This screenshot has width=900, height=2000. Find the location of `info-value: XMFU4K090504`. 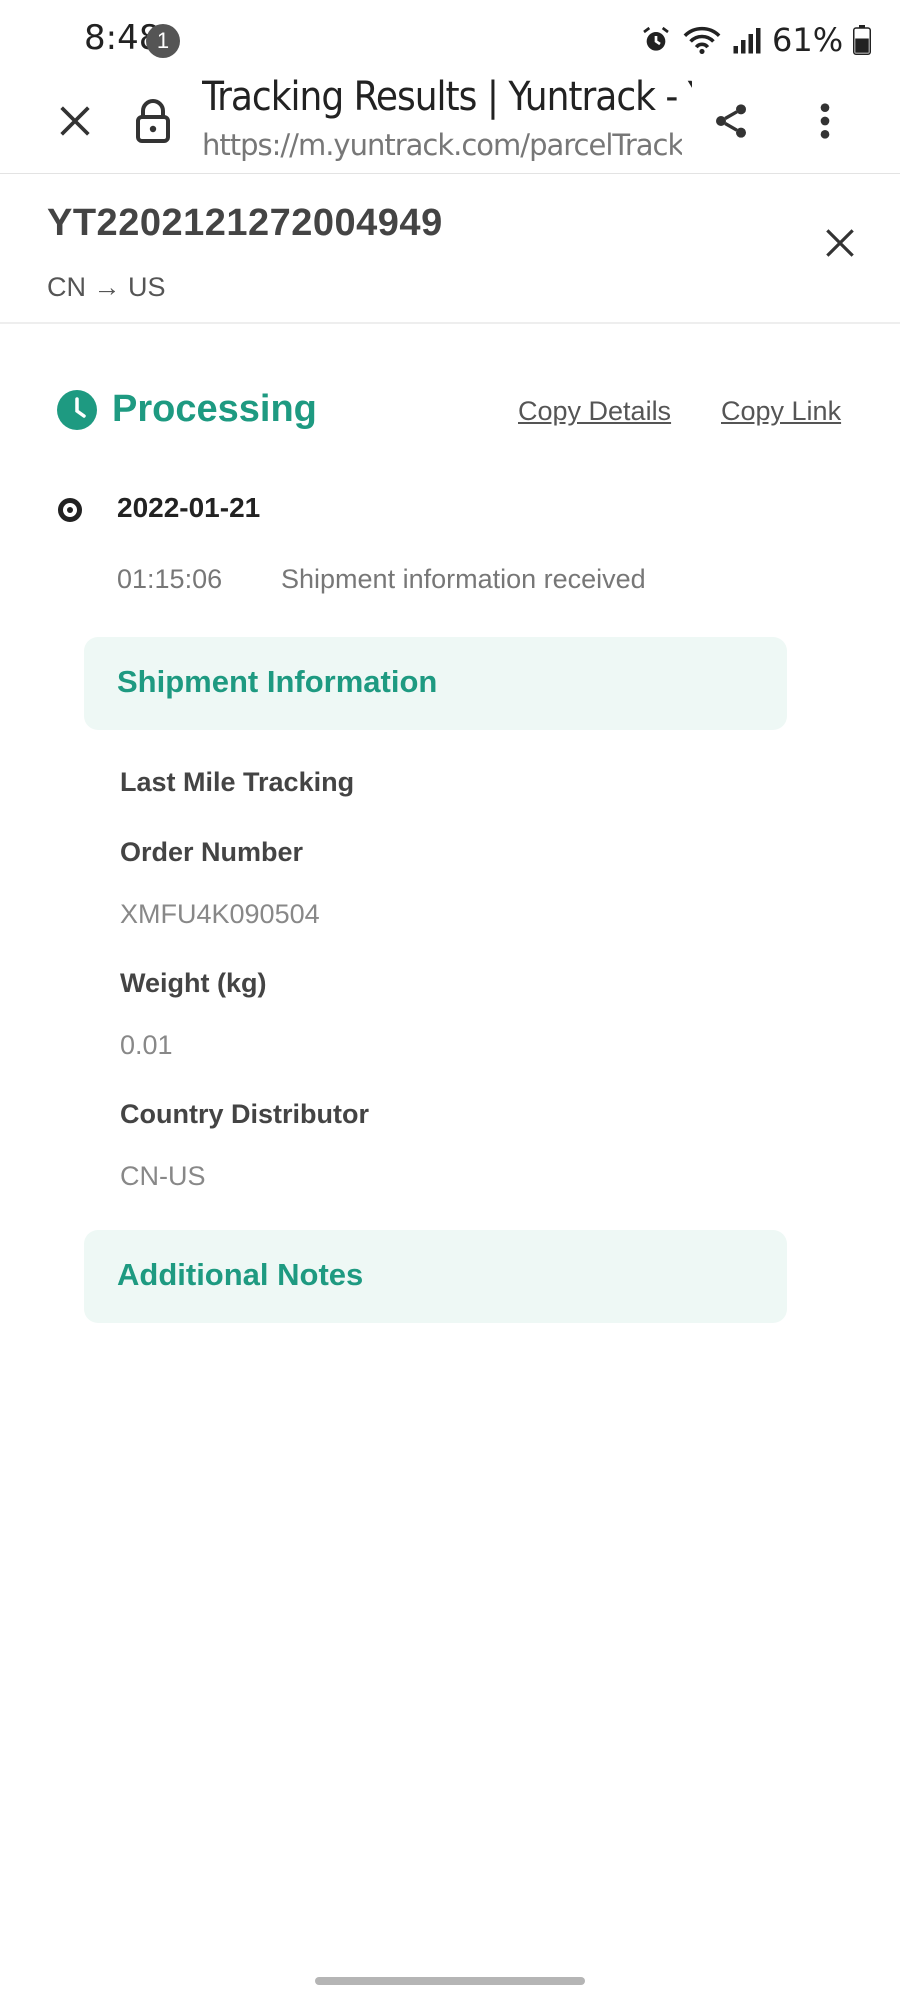

info-value: XMFU4K090504 is located at coordinates (220, 914).